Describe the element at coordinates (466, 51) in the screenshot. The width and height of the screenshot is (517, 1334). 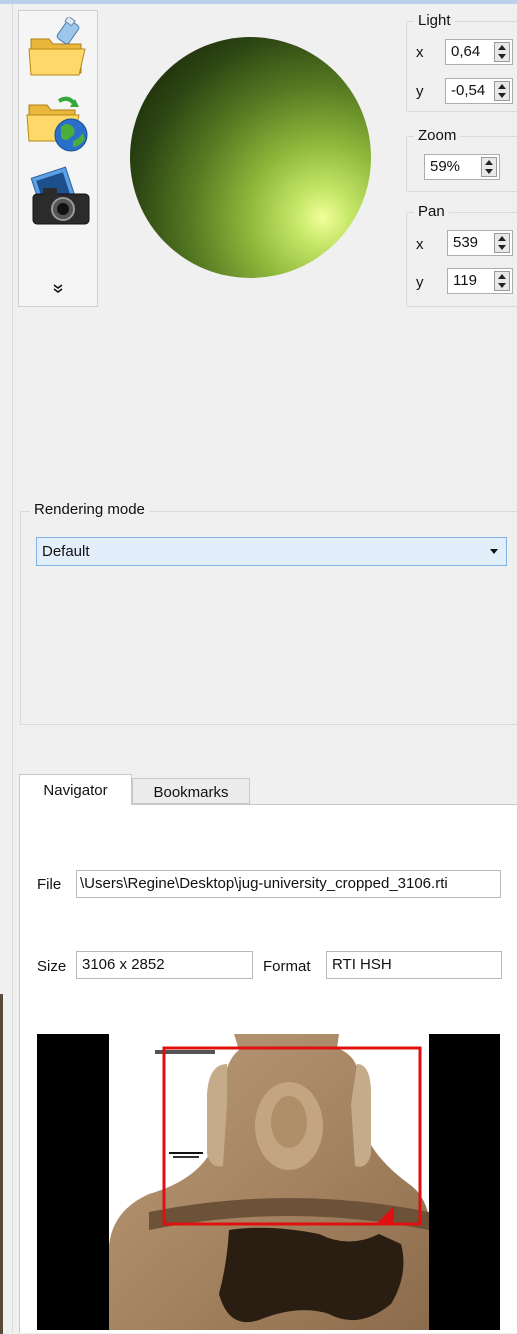
I see `light-x-value: 0,64` at that location.